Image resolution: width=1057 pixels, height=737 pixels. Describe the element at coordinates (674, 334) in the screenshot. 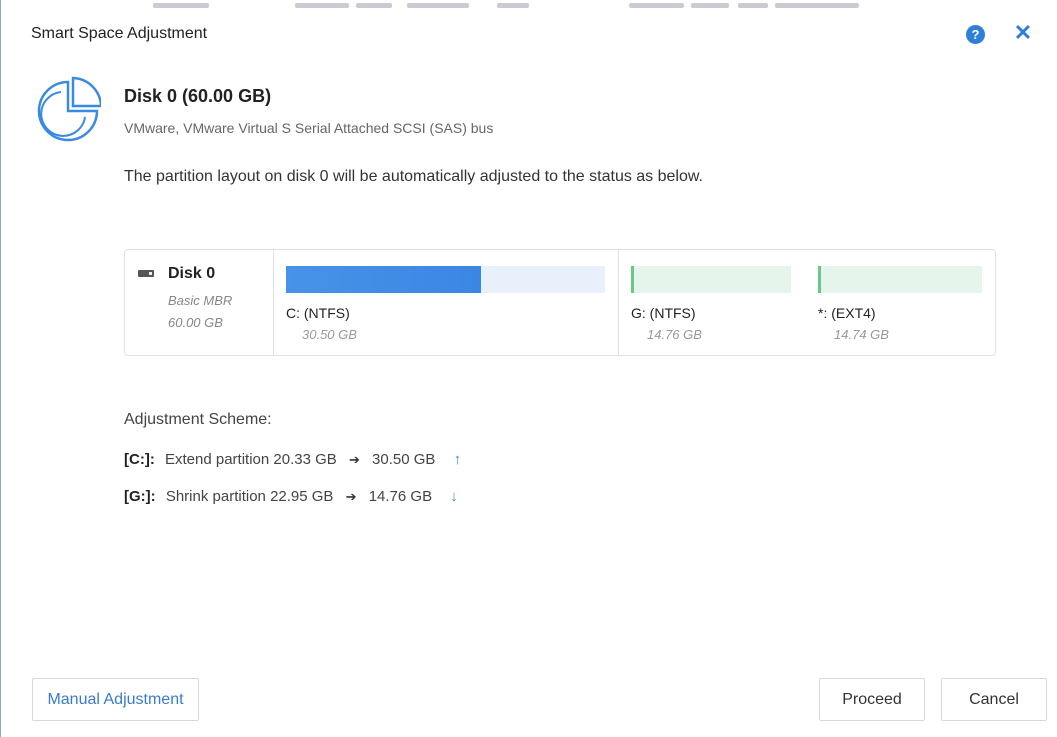

I see `partition-size: 14.76 GB` at that location.